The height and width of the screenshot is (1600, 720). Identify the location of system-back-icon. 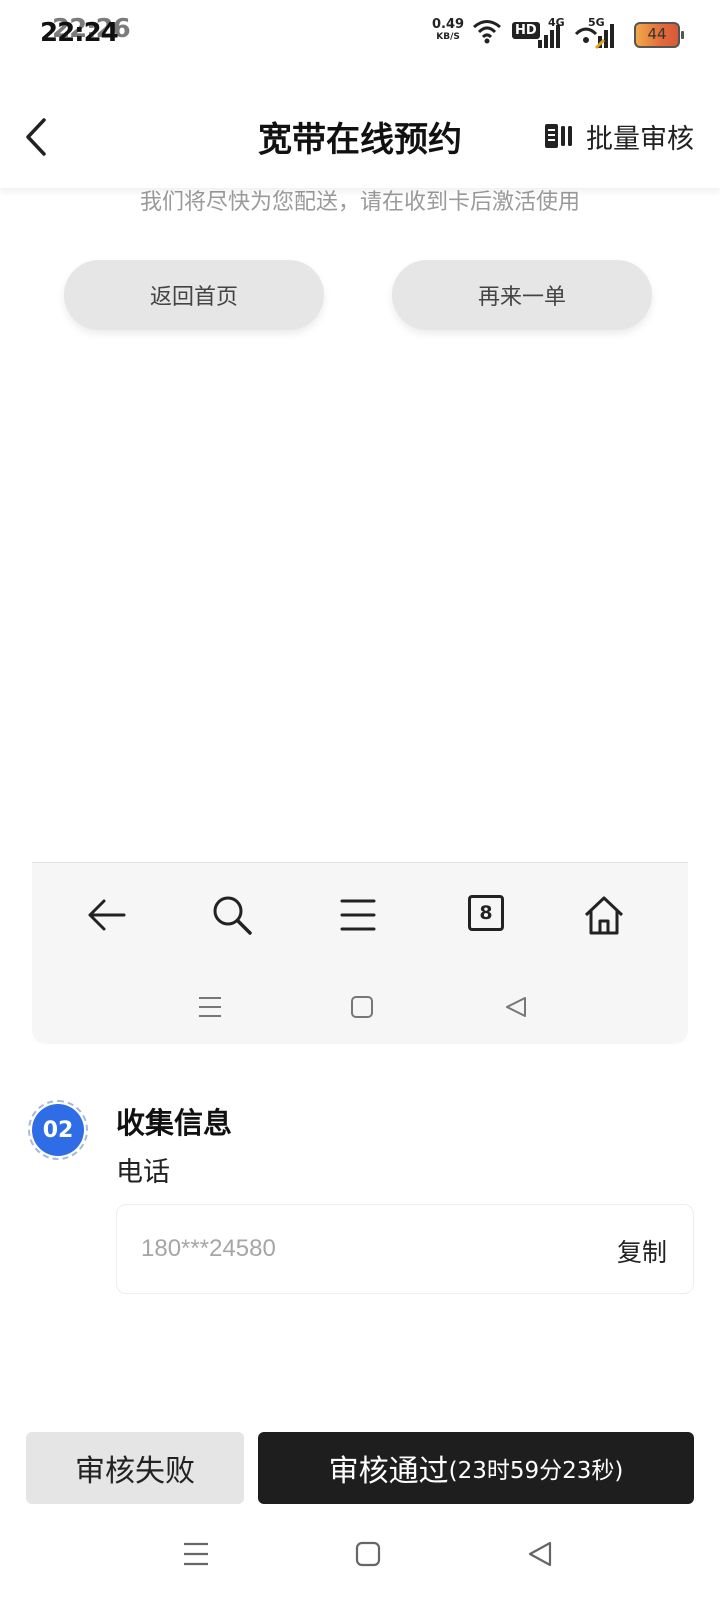
(540, 1554).